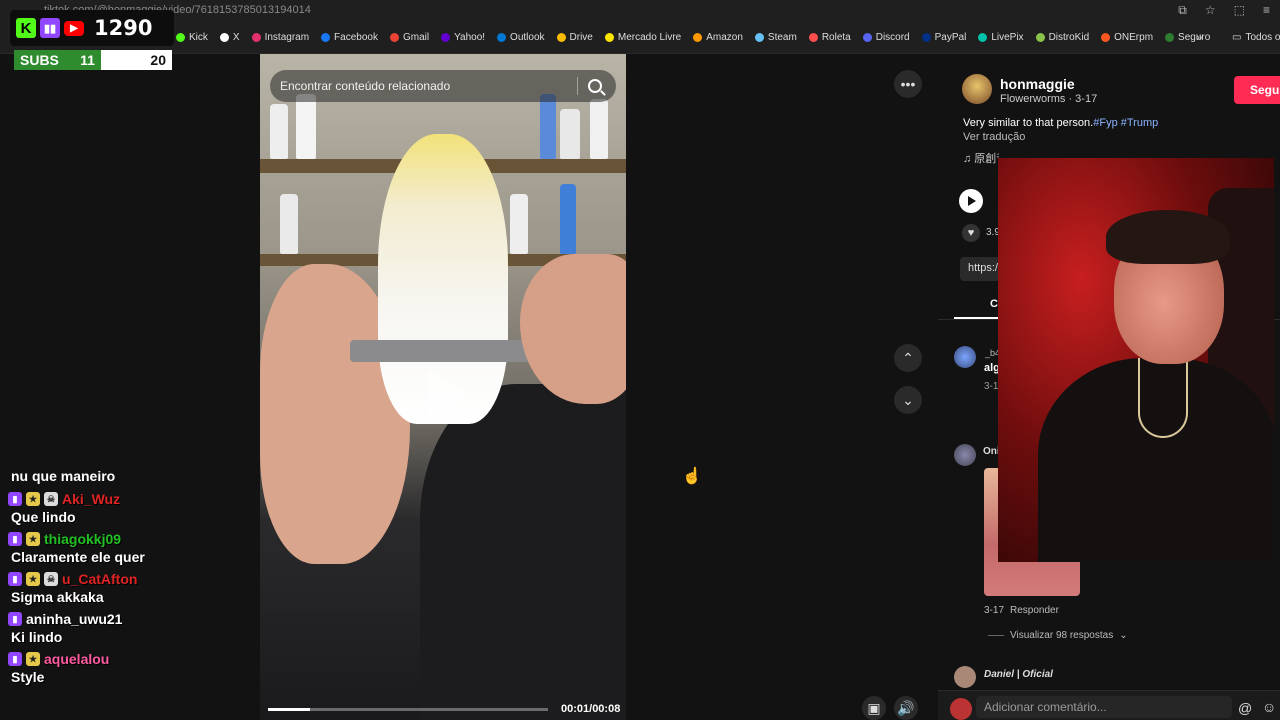 The width and height of the screenshot is (1280, 720). What do you see at coordinates (1049, 99) in the screenshot?
I see `author-meta: Flowerworms · 3-17` at bounding box center [1049, 99].